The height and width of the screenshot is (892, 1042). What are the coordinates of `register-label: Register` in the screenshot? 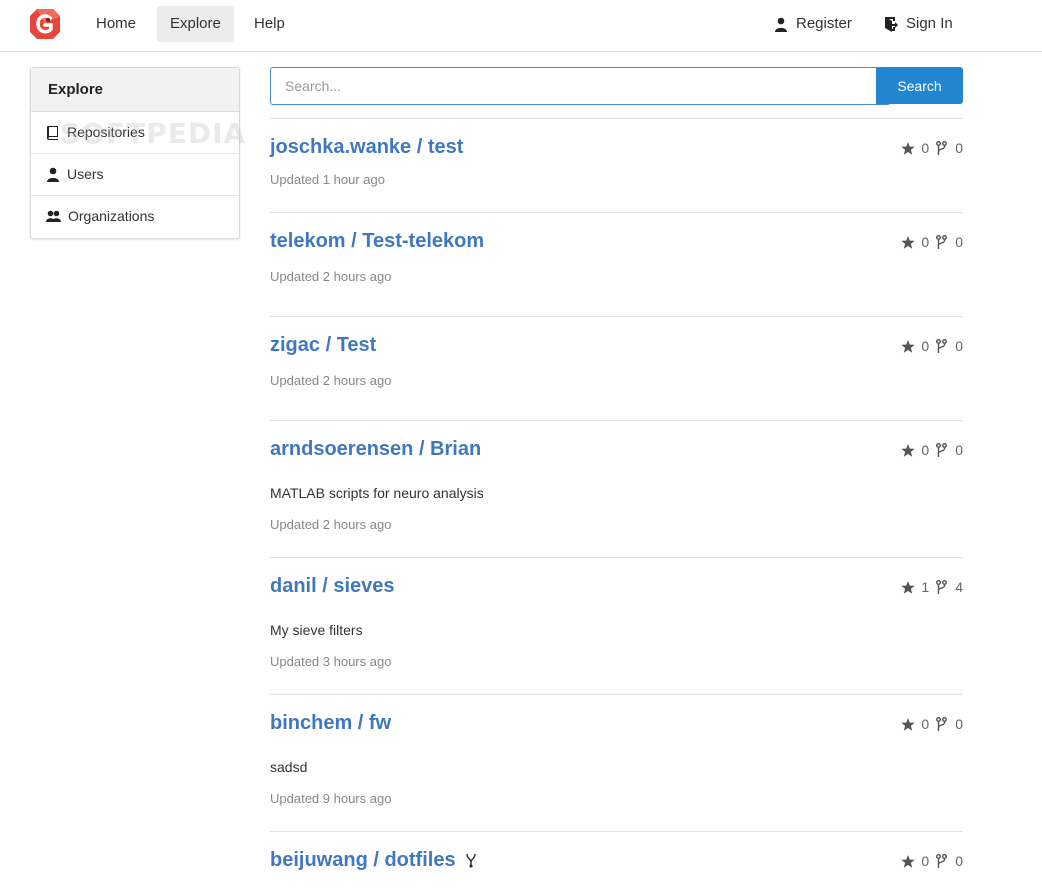 It's located at (824, 23).